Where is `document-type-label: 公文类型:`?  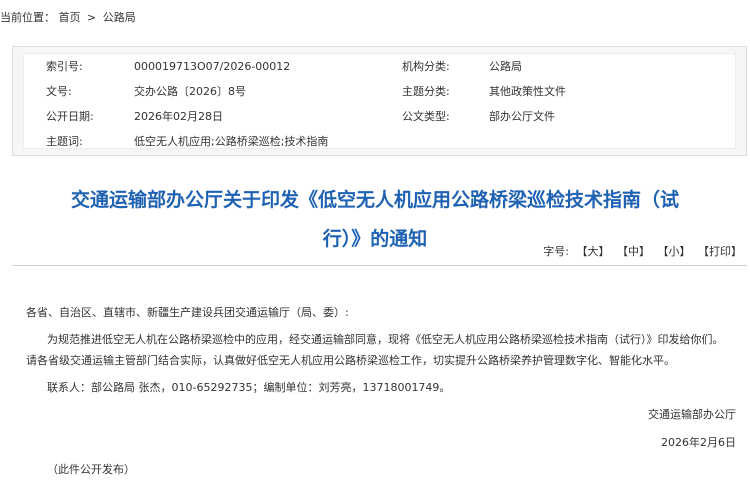
document-type-label: 公文类型: is located at coordinates (426, 116).